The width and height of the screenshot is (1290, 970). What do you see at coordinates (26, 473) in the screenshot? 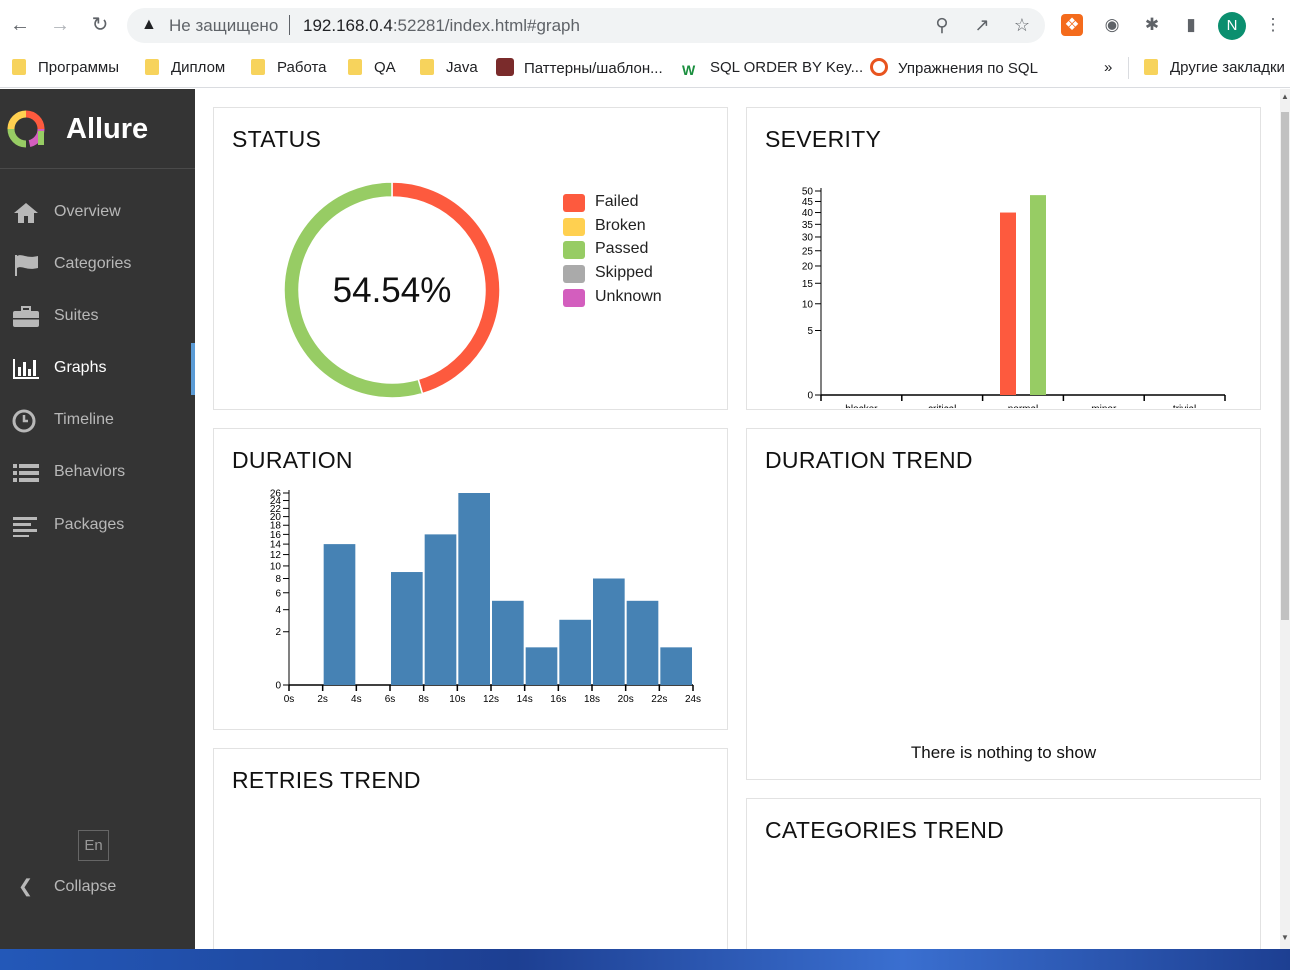
I see `list-icon` at bounding box center [26, 473].